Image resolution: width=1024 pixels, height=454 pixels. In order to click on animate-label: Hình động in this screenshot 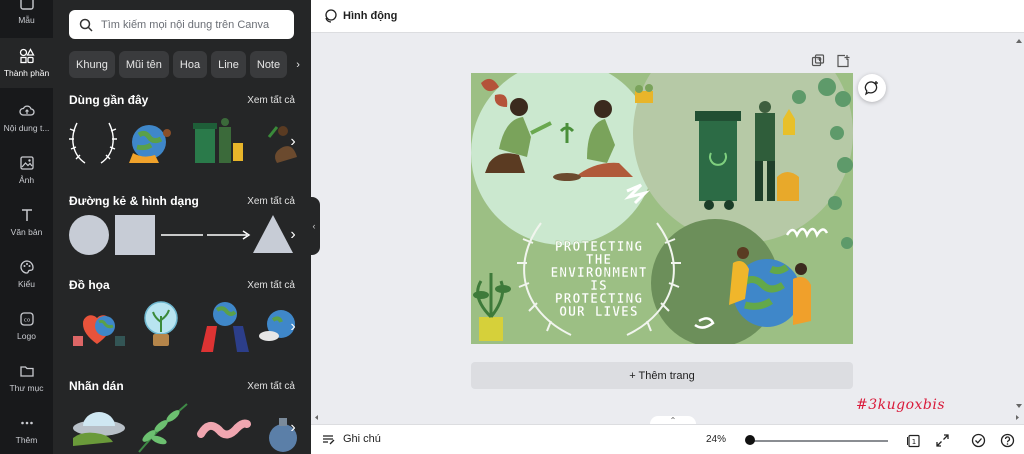, I will do `click(370, 16)`.